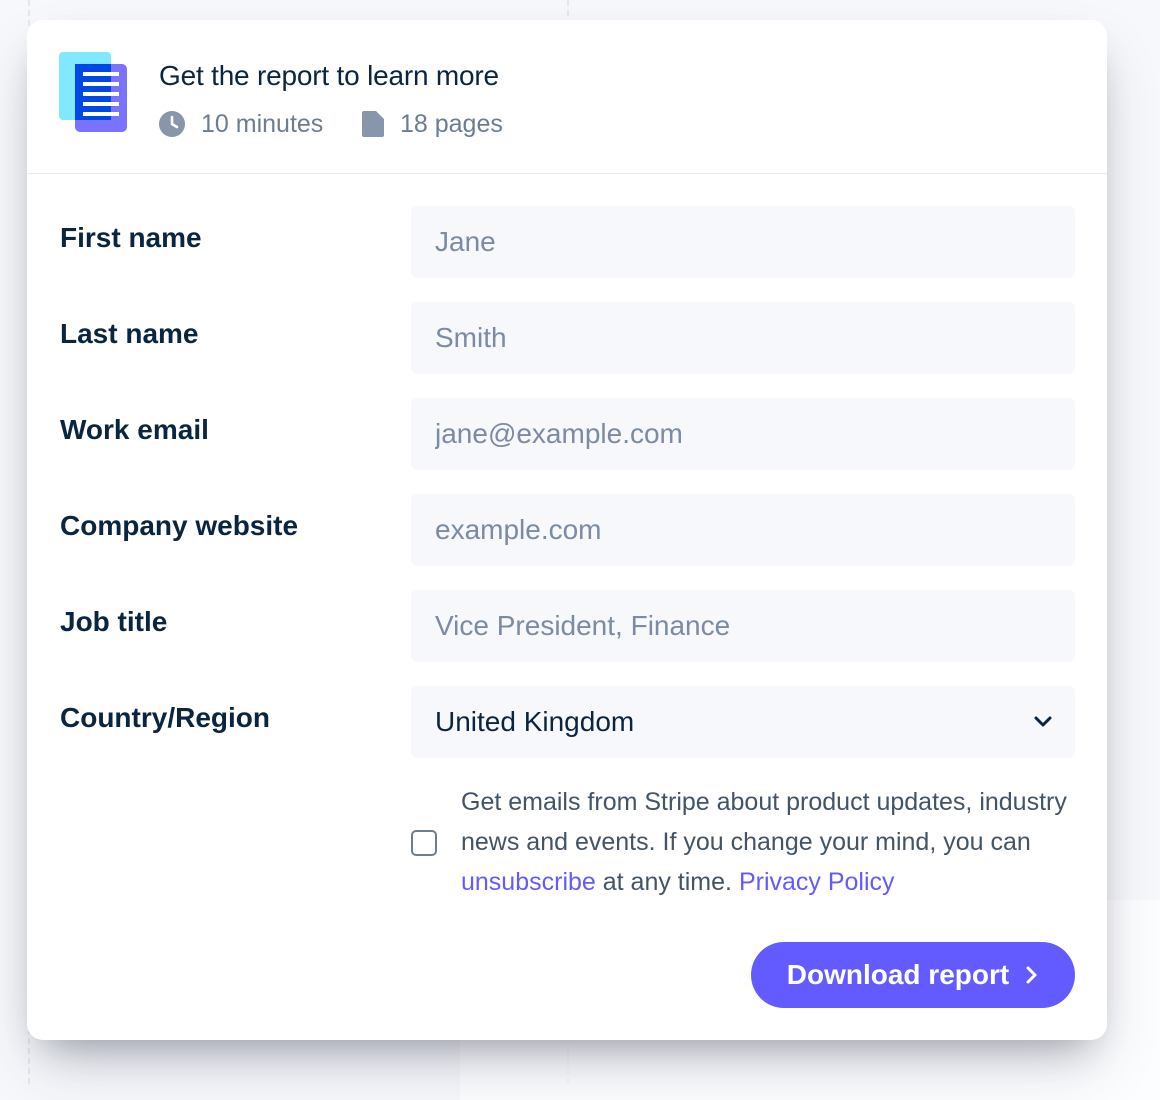 The width and height of the screenshot is (1160, 1100). What do you see at coordinates (94, 93) in the screenshot?
I see `document-icon` at bounding box center [94, 93].